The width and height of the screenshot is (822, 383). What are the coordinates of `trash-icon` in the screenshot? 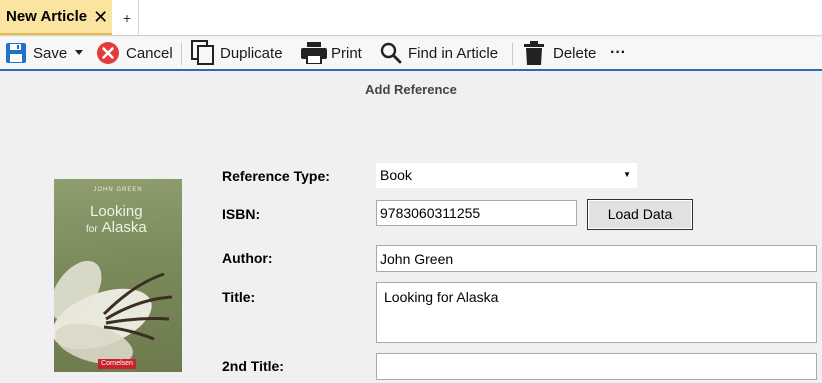 It's located at (534, 53).